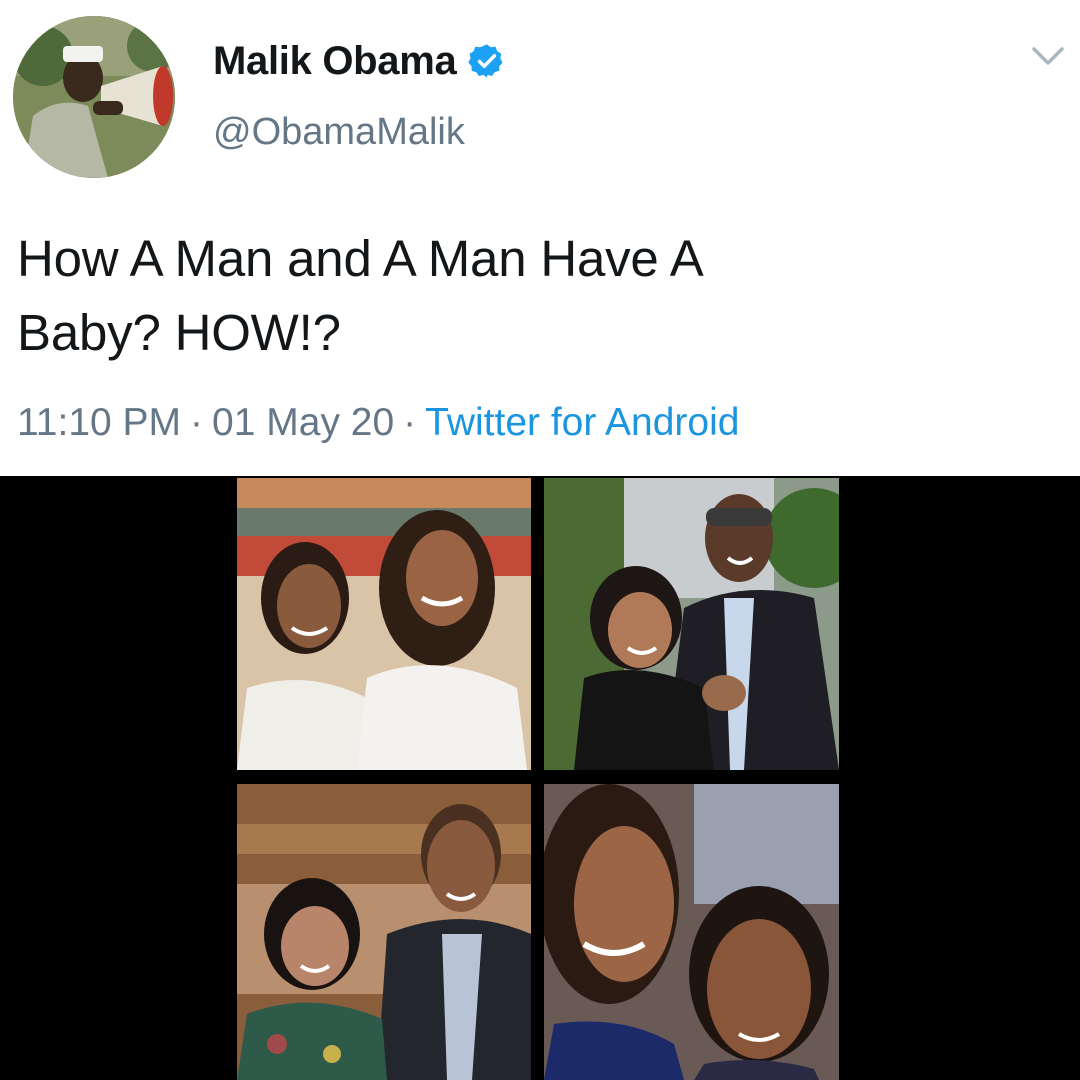 The height and width of the screenshot is (1080, 1080). I want to click on tweet-source-link: Twitter for Android, so click(582, 422).